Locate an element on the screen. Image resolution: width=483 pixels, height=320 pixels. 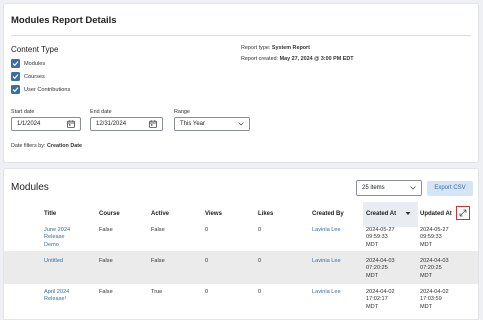
row-title: April 2024 Release! is located at coordinates (56, 296).